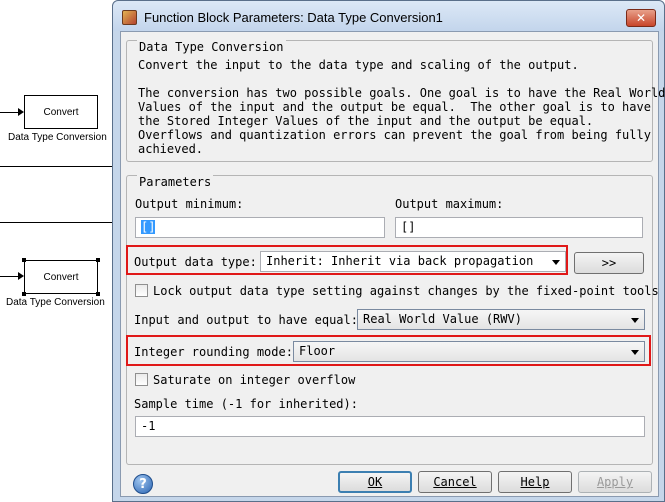  What do you see at coordinates (211, 47) in the screenshot?
I see `description-group-title: Data Type Conversion` at bounding box center [211, 47].